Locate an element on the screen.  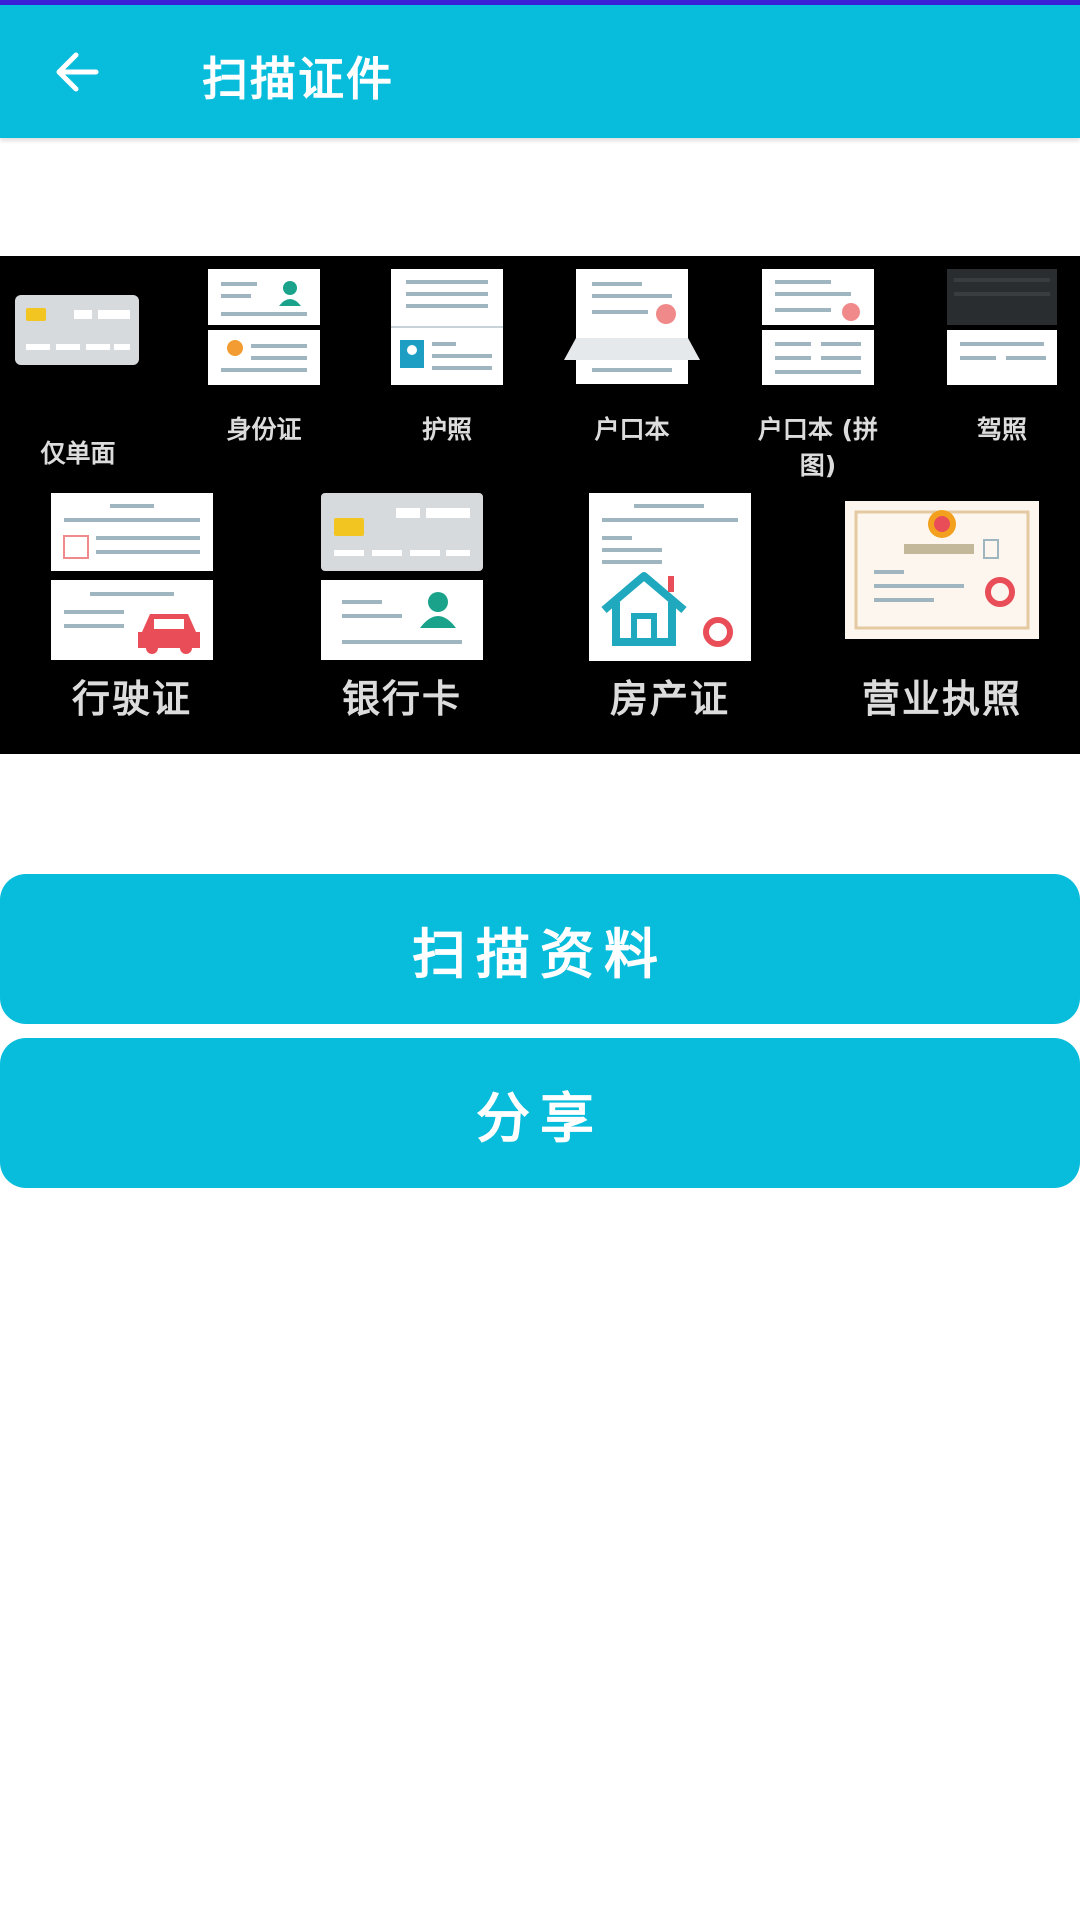
scan-document-button: 扫描资料 is located at coordinates (540, 949).